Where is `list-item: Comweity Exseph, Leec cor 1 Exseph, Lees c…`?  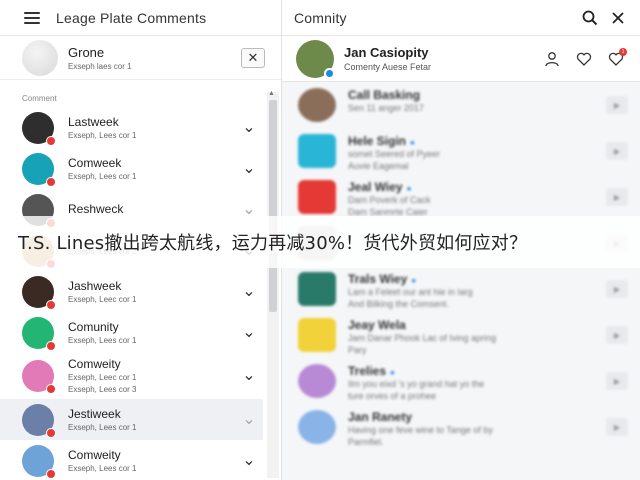 list-item: Comweity Exseph, Leec cor 1 Exseph, Lees c… is located at coordinates (140, 376).